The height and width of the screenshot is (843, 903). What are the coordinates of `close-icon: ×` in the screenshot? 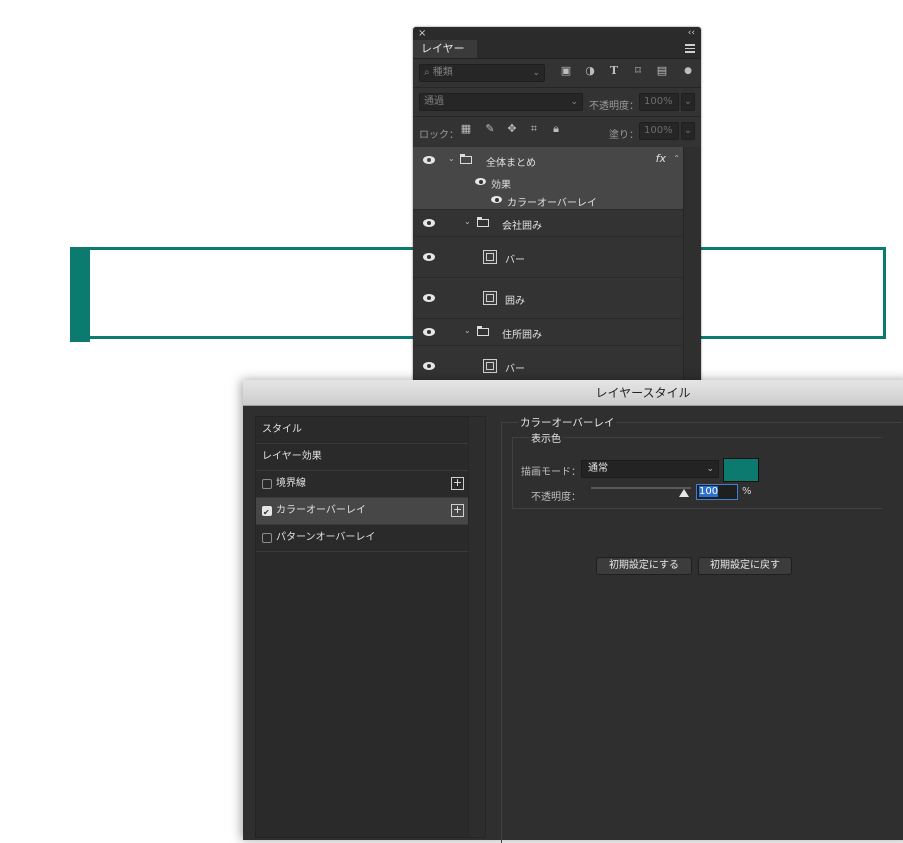 It's located at (422, 33).